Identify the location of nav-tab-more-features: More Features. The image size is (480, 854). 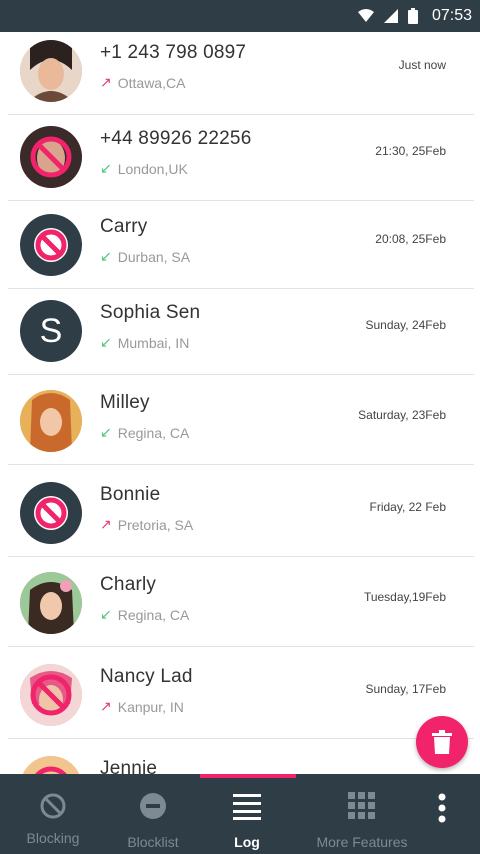
(362, 814).